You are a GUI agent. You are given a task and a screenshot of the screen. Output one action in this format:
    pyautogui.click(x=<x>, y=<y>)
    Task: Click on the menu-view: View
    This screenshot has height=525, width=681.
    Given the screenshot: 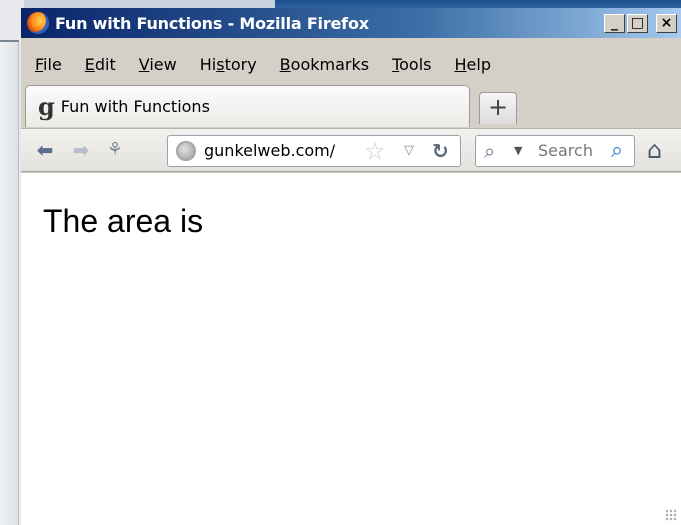 What is the action you would take?
    pyautogui.click(x=158, y=64)
    